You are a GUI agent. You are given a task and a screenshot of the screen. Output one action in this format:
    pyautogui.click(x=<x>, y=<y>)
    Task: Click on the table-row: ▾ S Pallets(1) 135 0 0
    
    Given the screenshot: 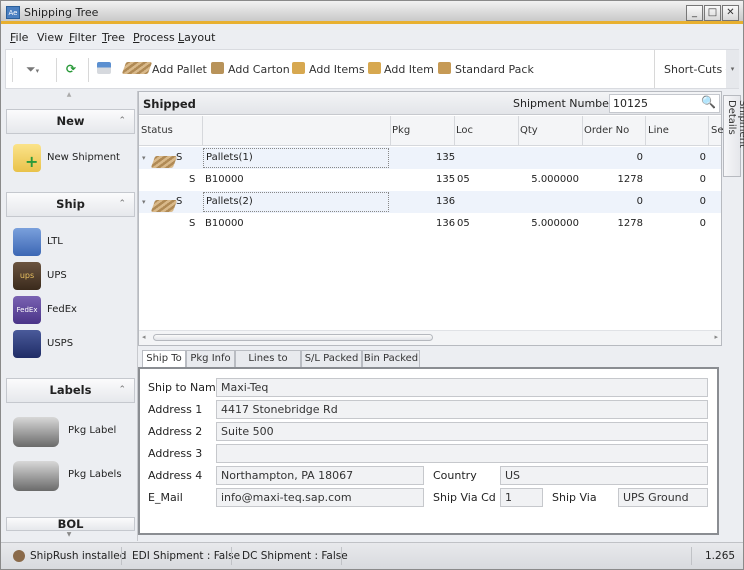 What is the action you would take?
    pyautogui.click(x=430, y=158)
    